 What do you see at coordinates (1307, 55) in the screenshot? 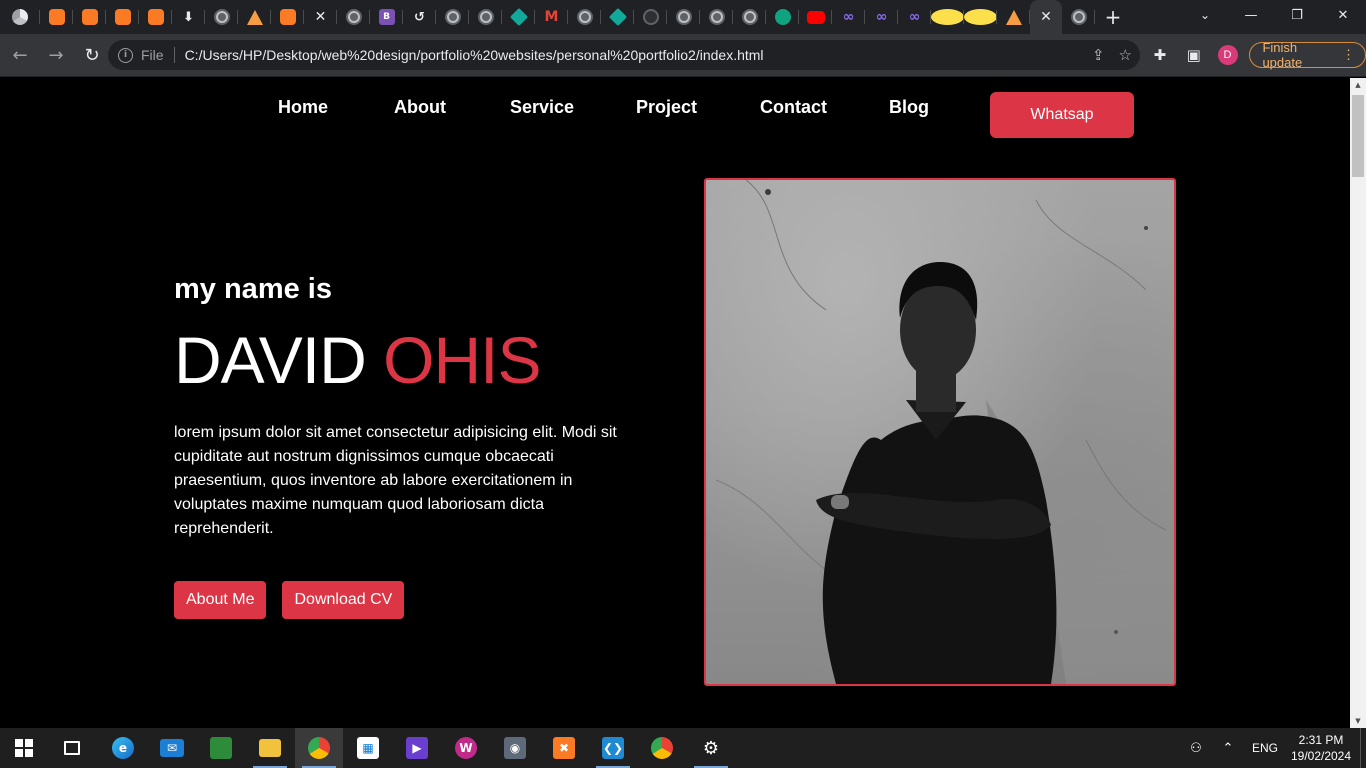
I see `finish-update-button: Finish update ⋮` at bounding box center [1307, 55].